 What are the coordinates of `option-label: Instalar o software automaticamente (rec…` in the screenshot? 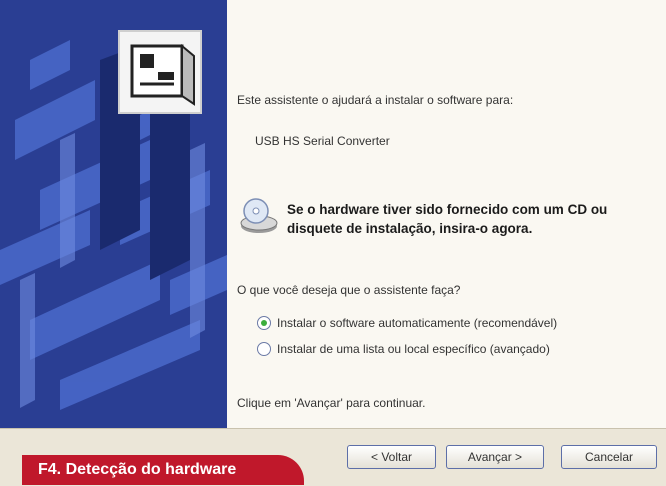 It's located at (417, 323).